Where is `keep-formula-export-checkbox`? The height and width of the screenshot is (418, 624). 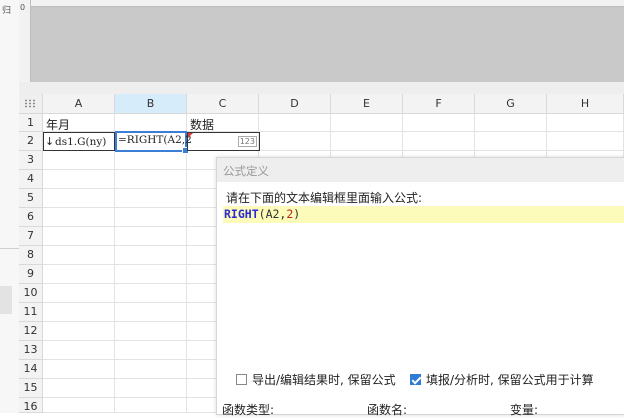 keep-formula-export-checkbox is located at coordinates (241, 379).